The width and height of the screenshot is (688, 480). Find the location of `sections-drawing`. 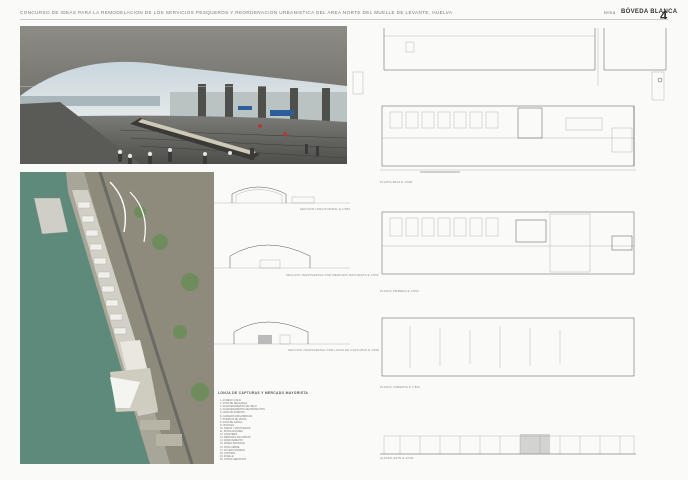

sections-drawing is located at coordinates (277, 265).